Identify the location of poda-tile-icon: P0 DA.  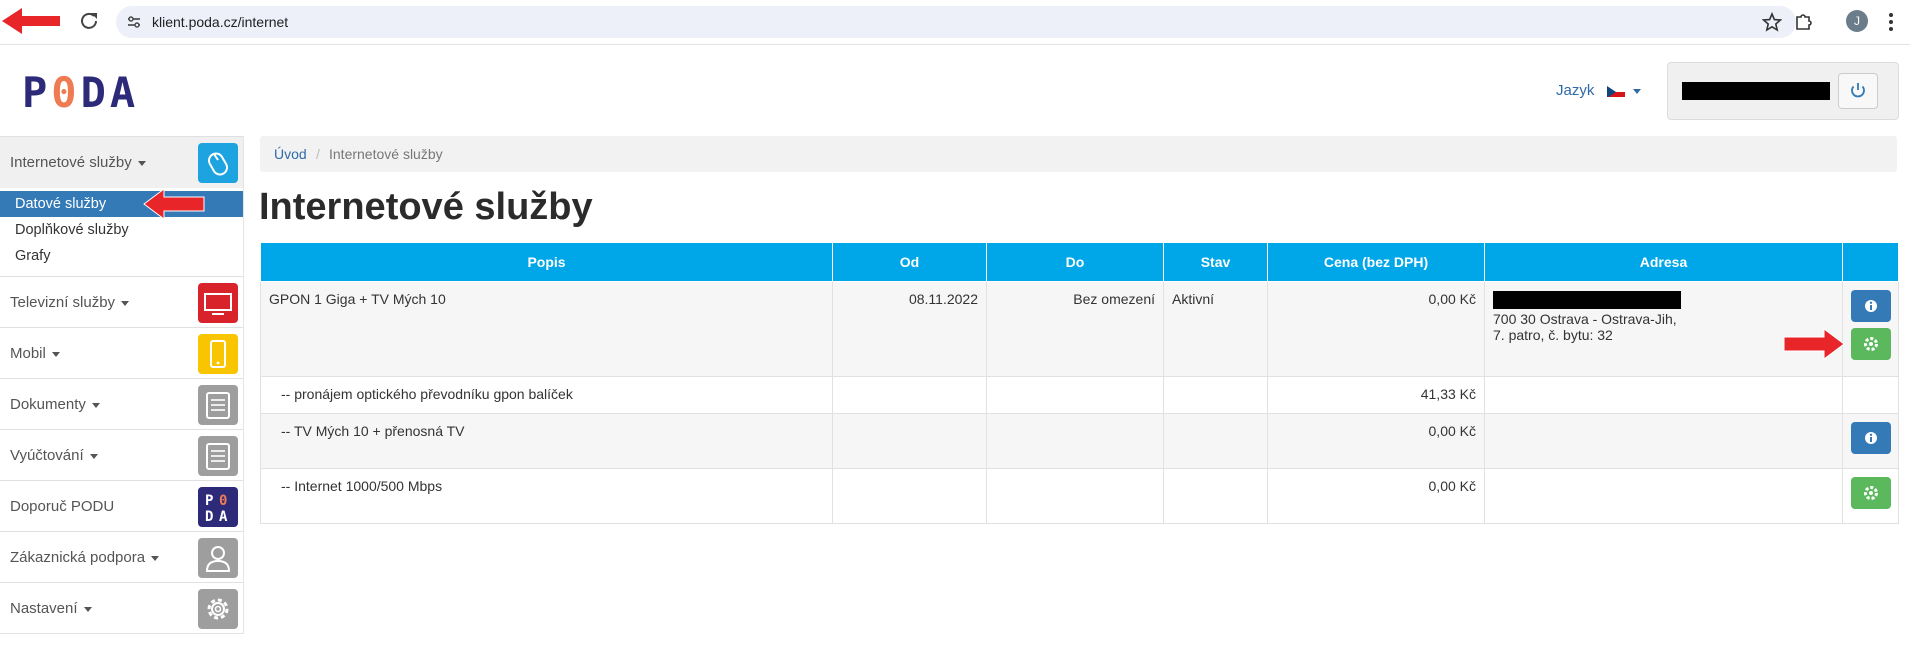
(218, 507).